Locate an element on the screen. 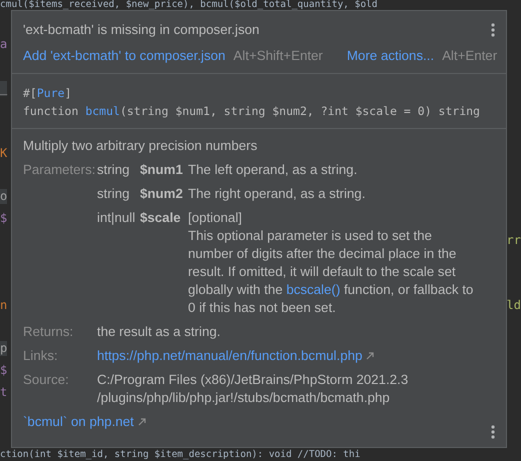 Image resolution: width=521 pixels, height=461 pixels. section-label: Returns: is located at coordinates (48, 332).